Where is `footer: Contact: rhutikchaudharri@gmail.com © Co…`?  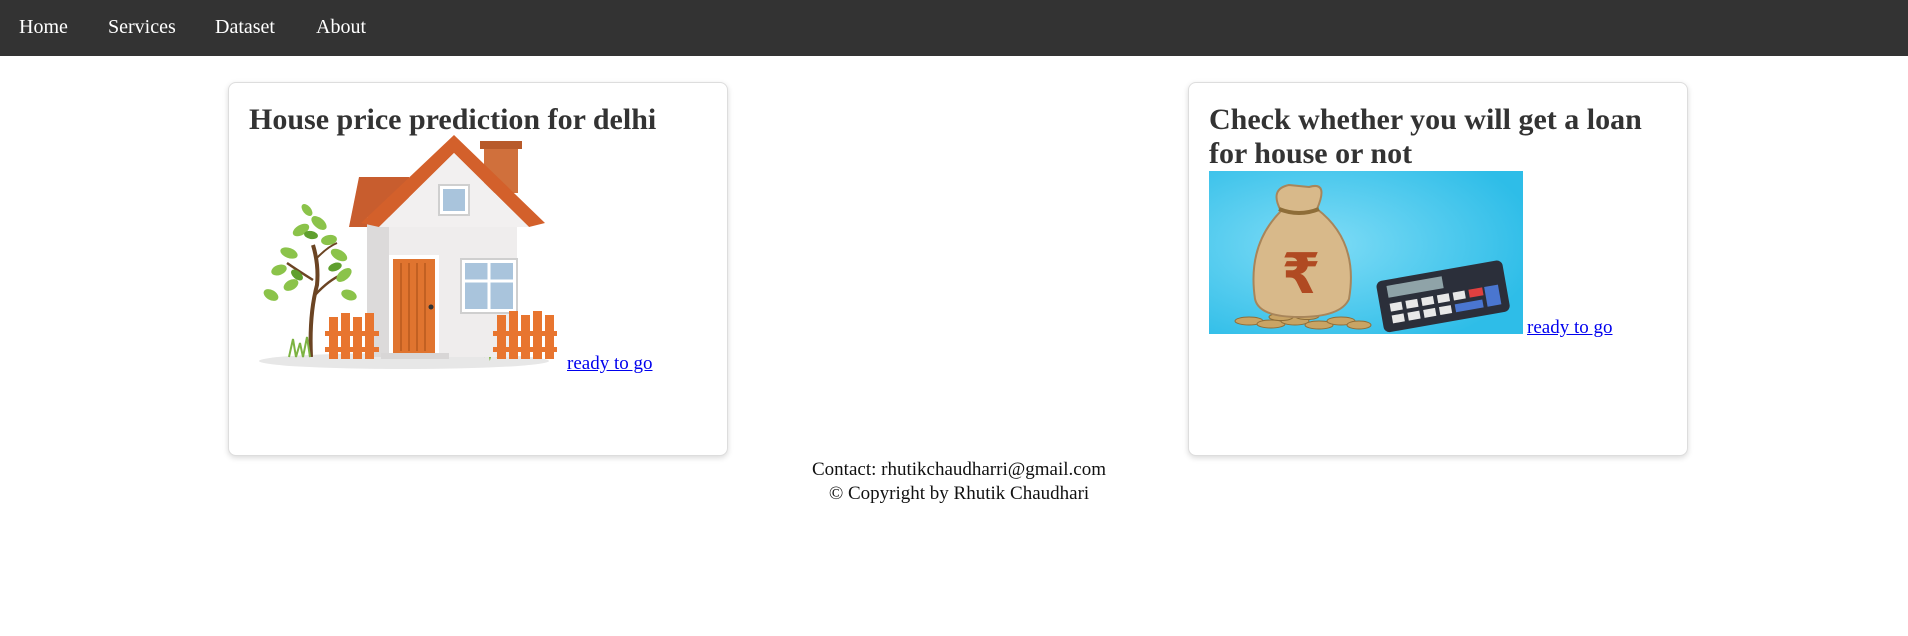 footer: Contact: rhutikchaudharri@gmail.com © Co… is located at coordinates (954, 482).